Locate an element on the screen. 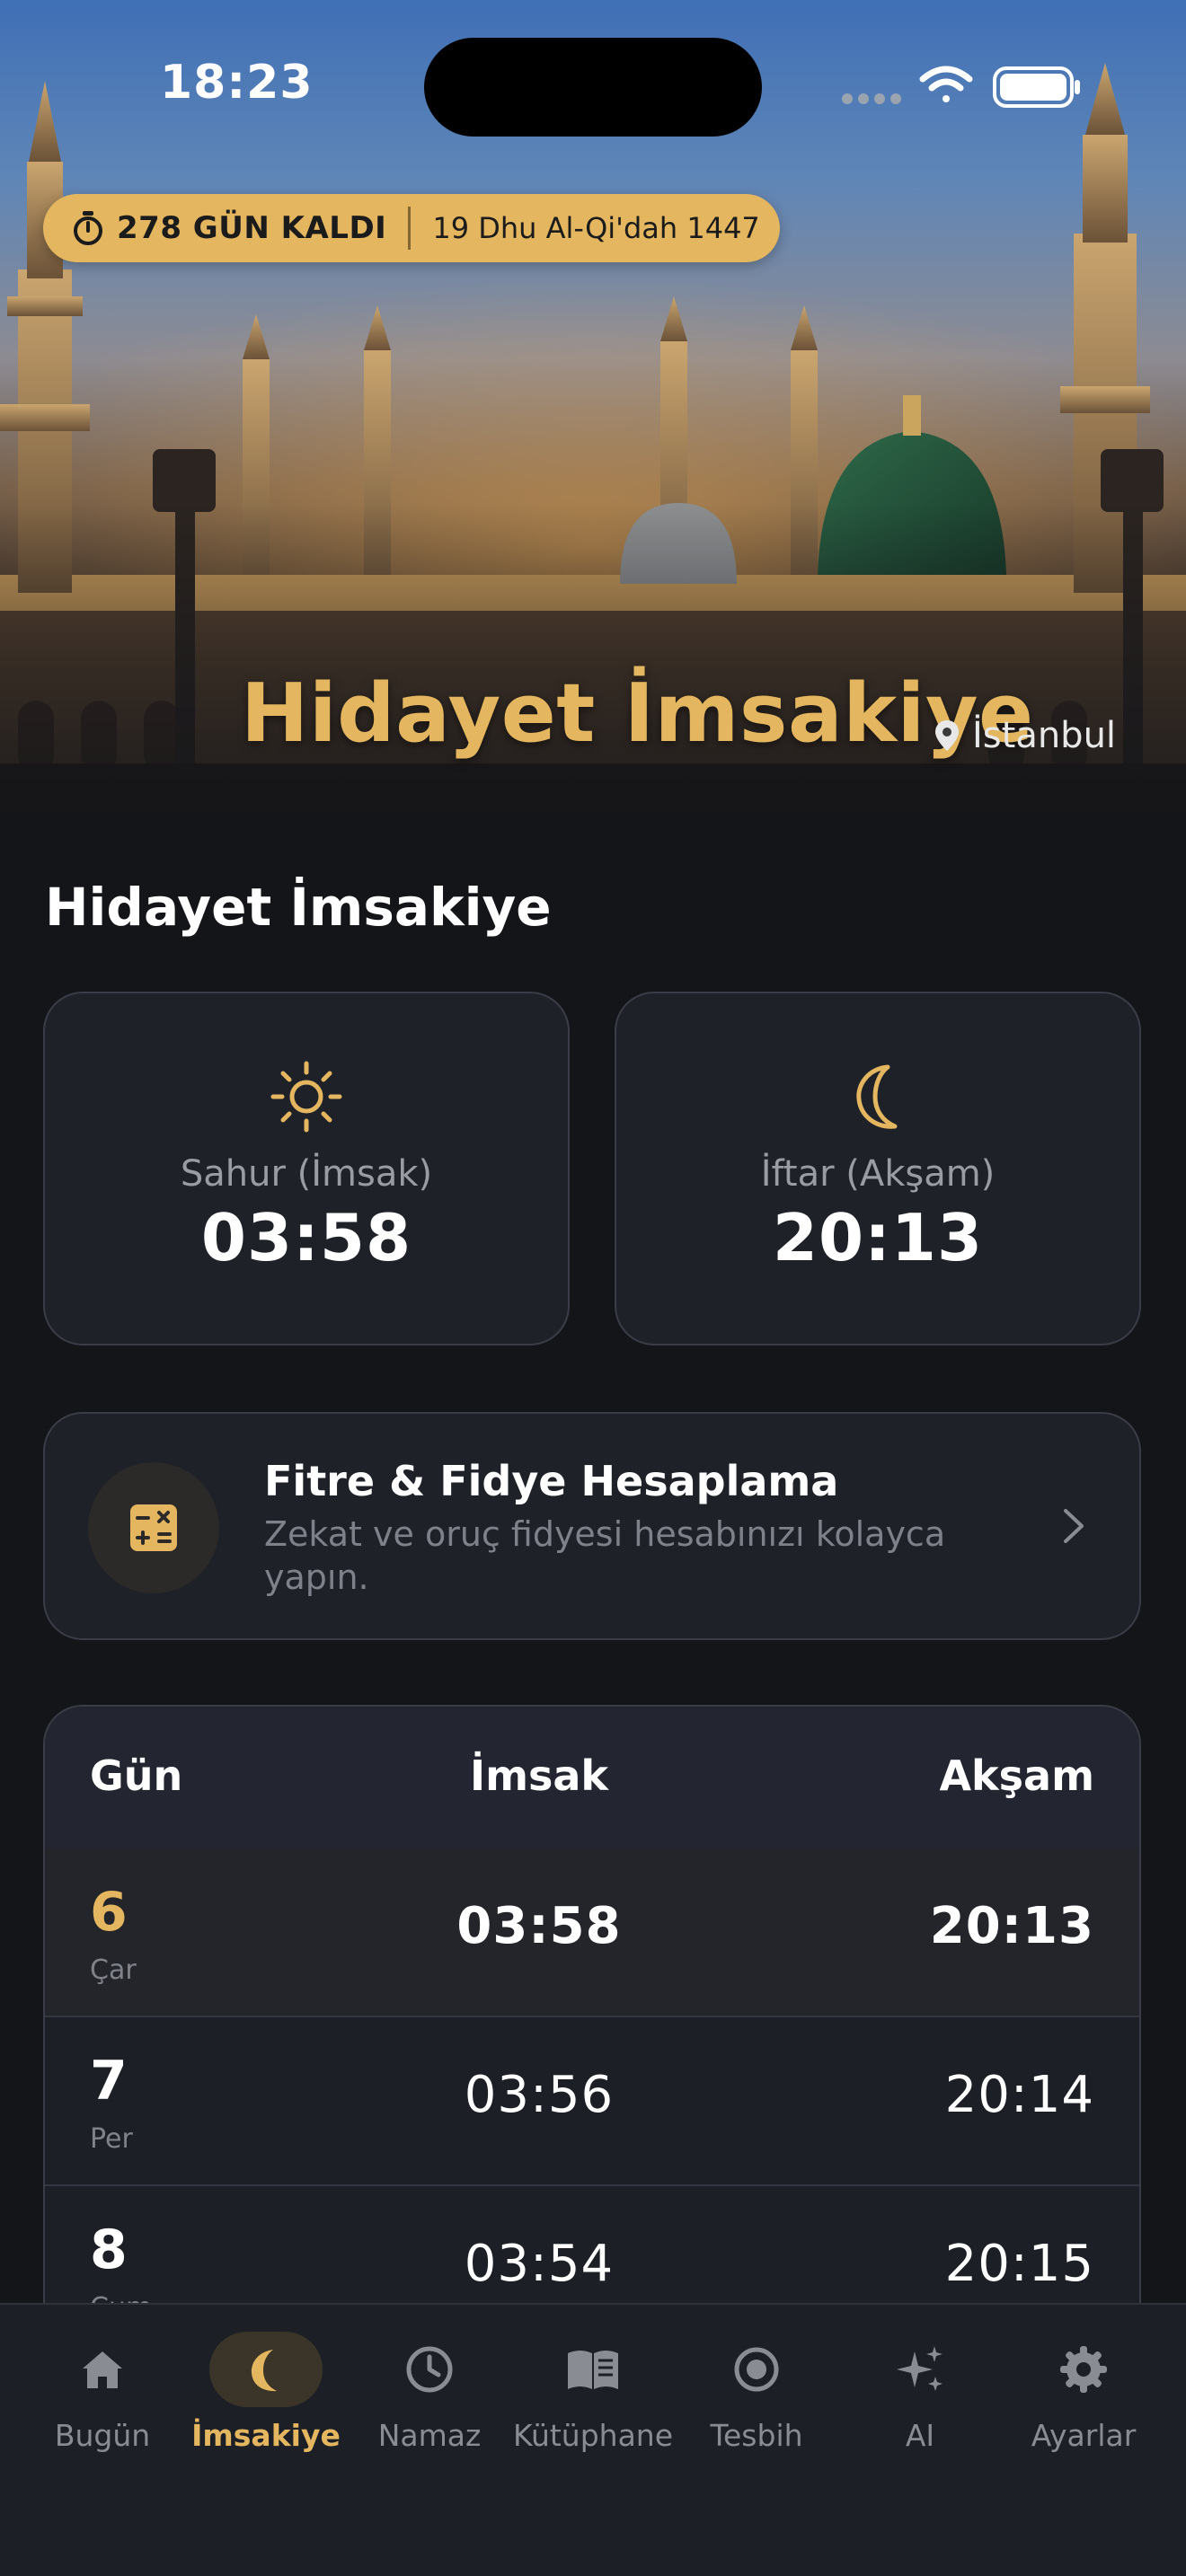 This screenshot has width=1186, height=2576. tab-tesbih: Tesbih is located at coordinates (756, 2394).